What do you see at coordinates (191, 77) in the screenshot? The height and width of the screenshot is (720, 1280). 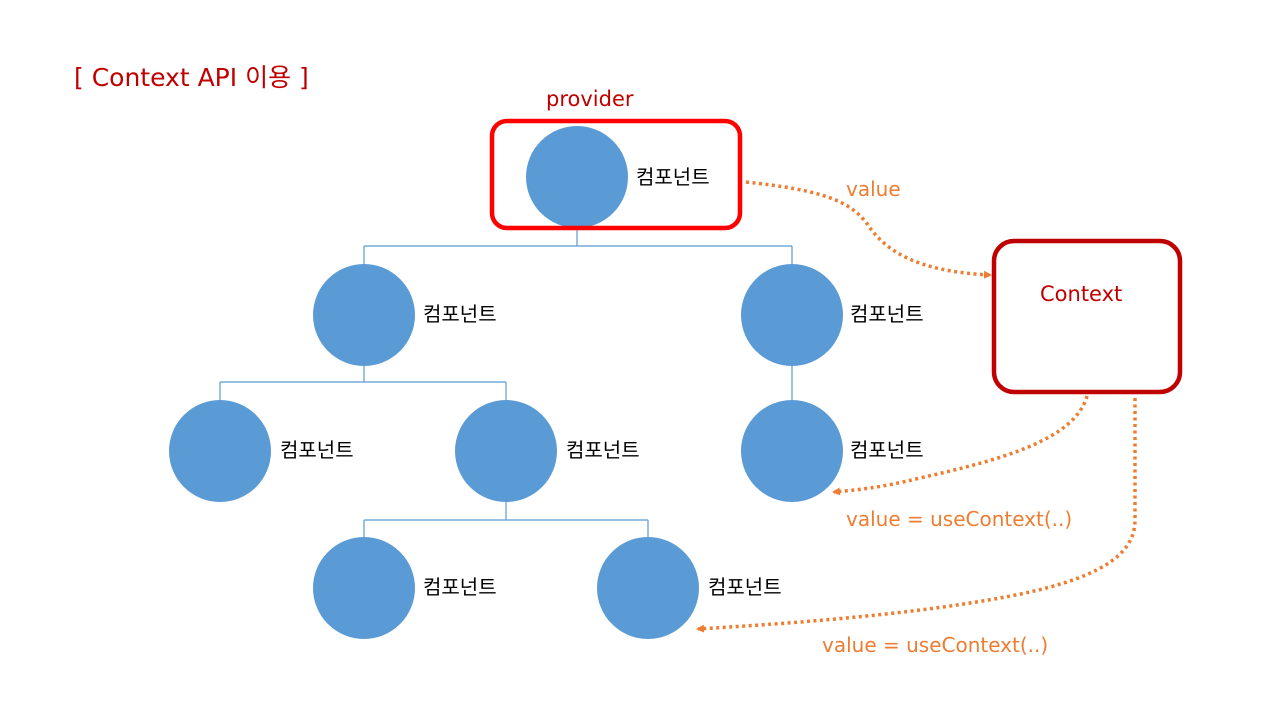 I see `slide-title: [ Context API 이용 ]` at bounding box center [191, 77].